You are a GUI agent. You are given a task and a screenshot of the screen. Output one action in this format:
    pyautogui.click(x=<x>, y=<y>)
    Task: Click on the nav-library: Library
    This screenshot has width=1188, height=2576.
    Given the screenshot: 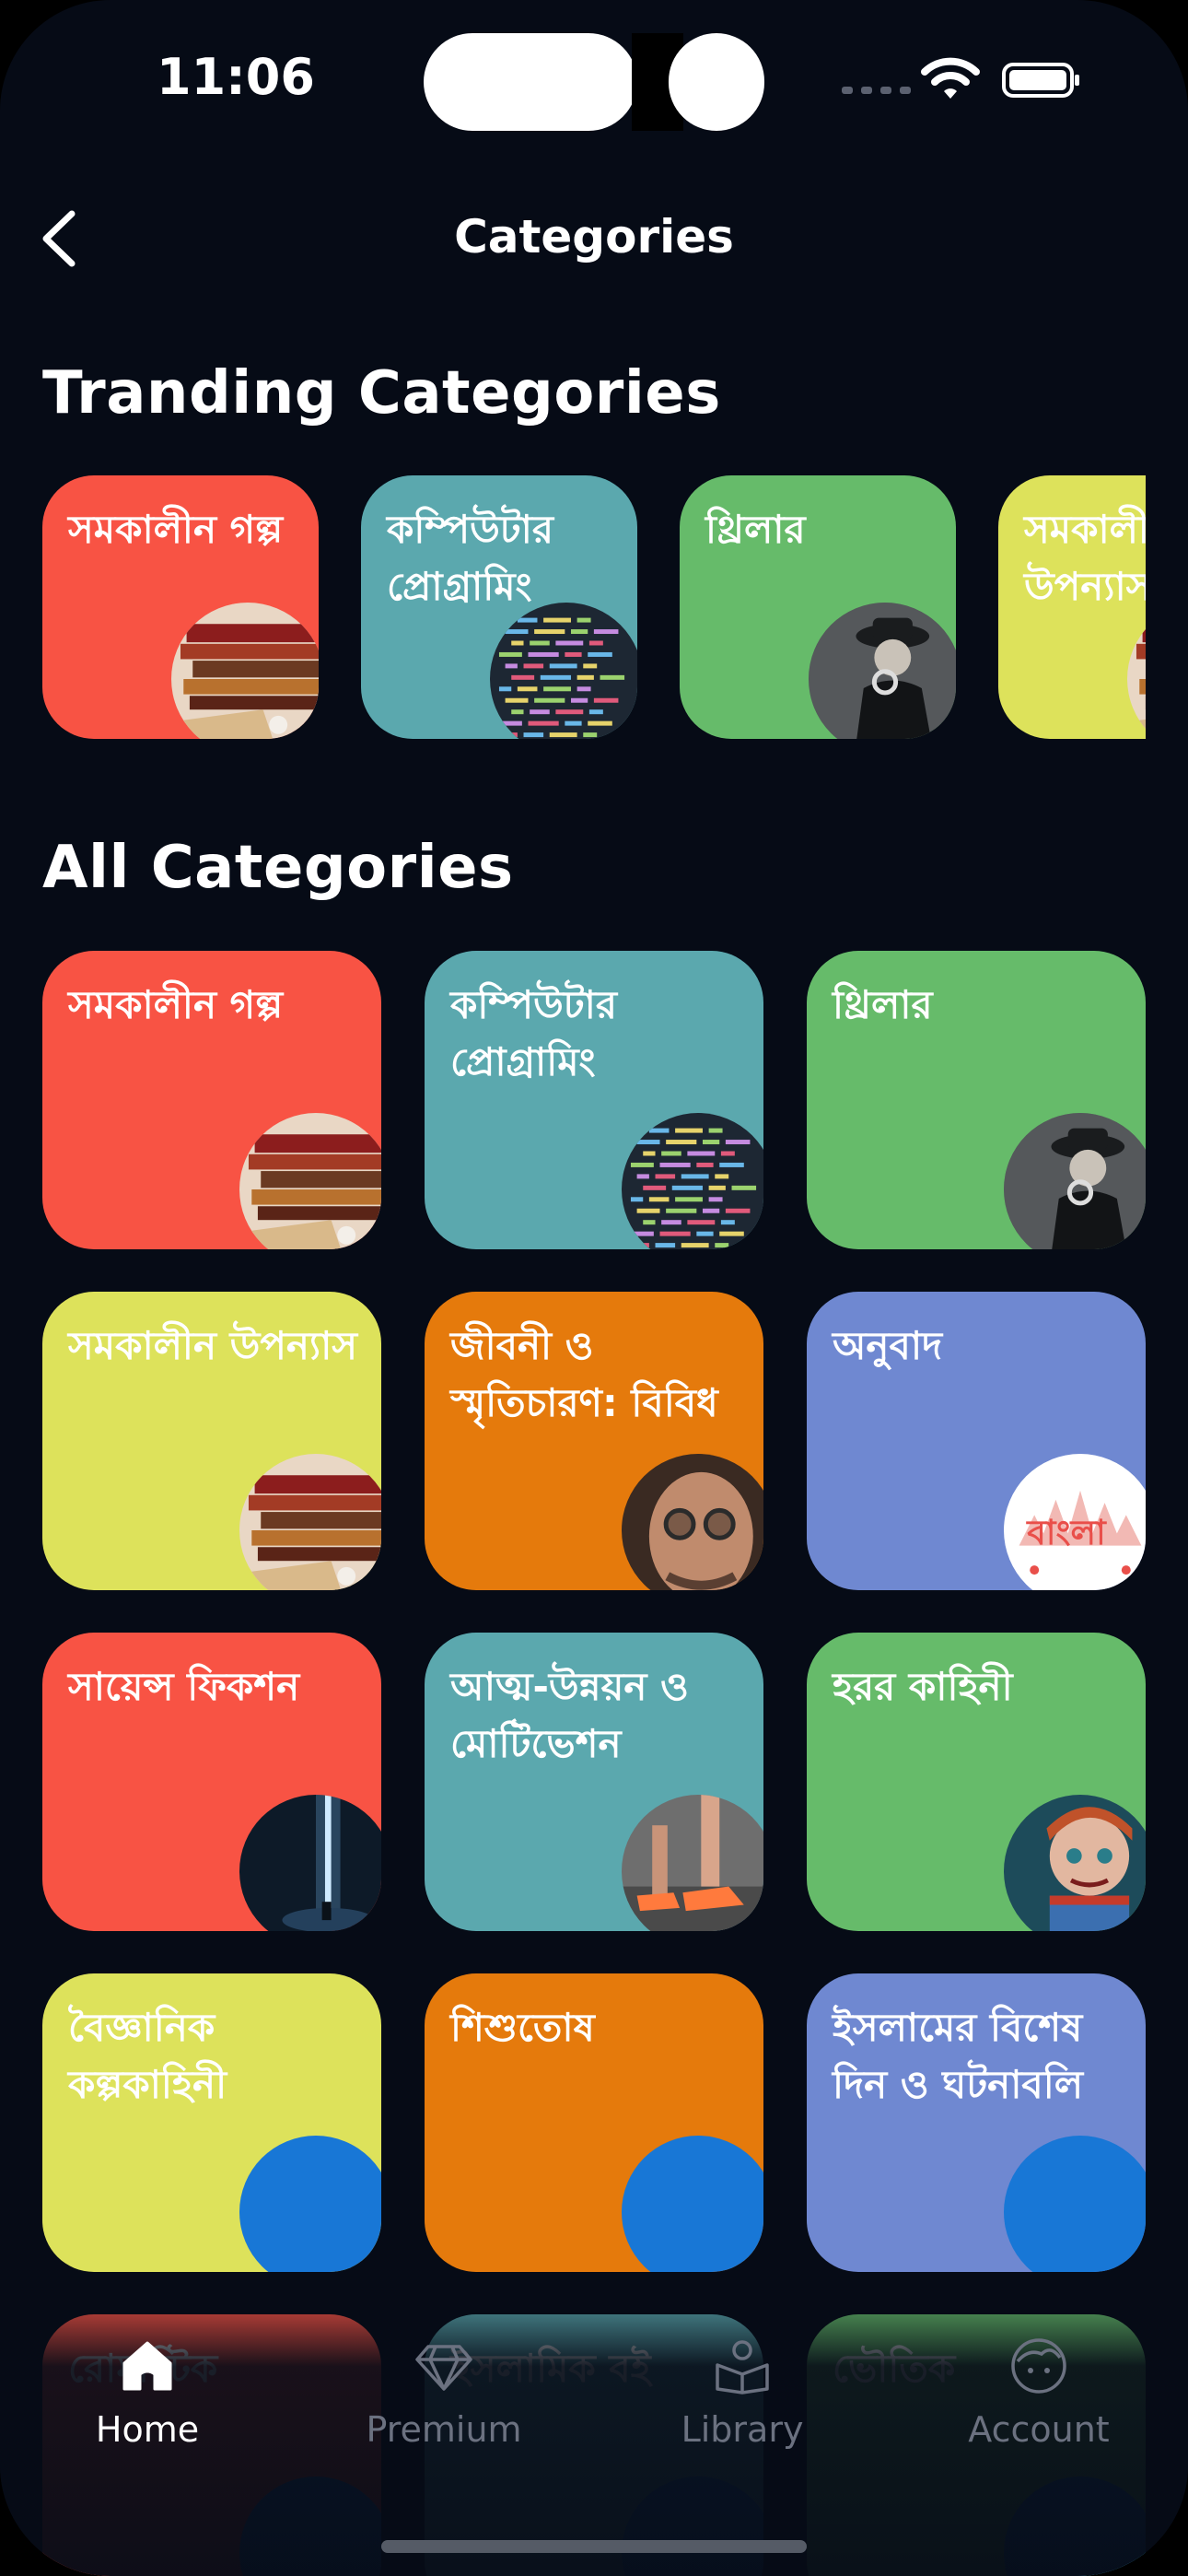 What is the action you would take?
    pyautogui.click(x=742, y=2393)
    